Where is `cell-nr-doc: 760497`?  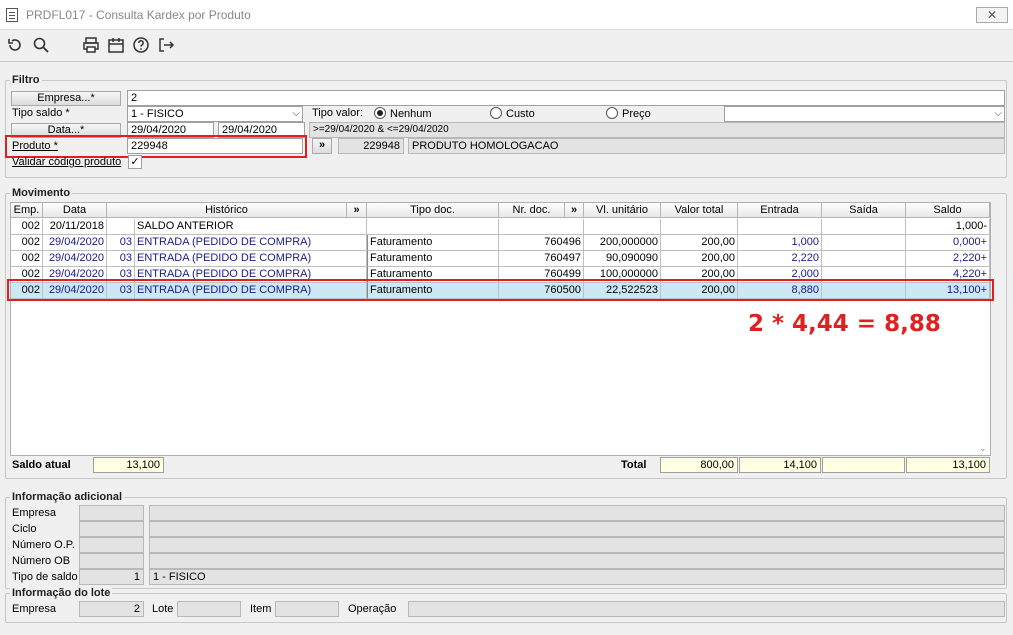
cell-nr-doc: 760497 is located at coordinates (541, 259).